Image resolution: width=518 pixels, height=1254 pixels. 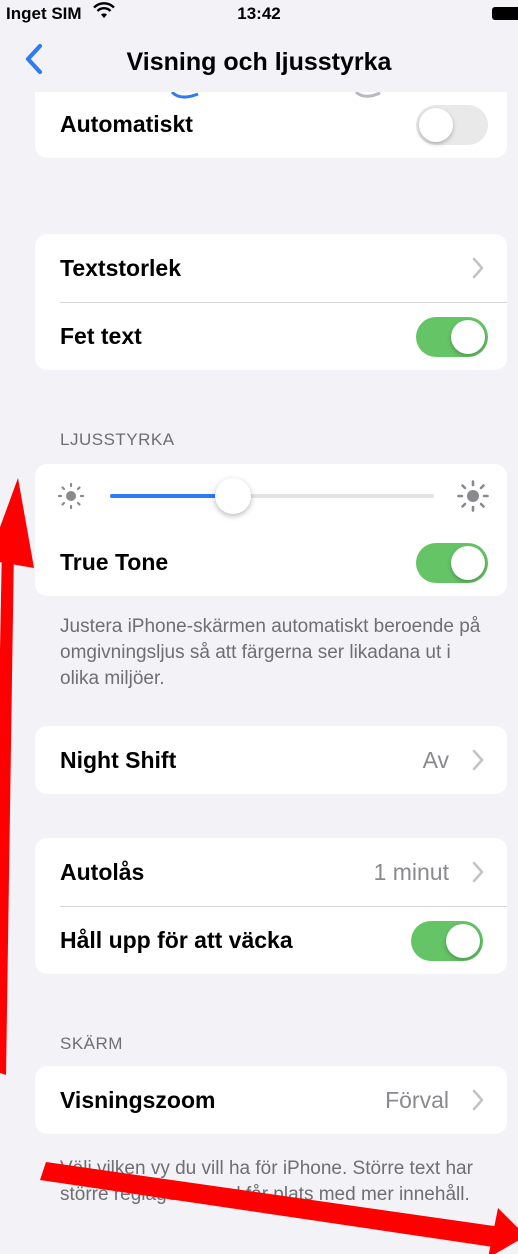 I want to click on brightness-slider-row, so click(x=271, y=496).